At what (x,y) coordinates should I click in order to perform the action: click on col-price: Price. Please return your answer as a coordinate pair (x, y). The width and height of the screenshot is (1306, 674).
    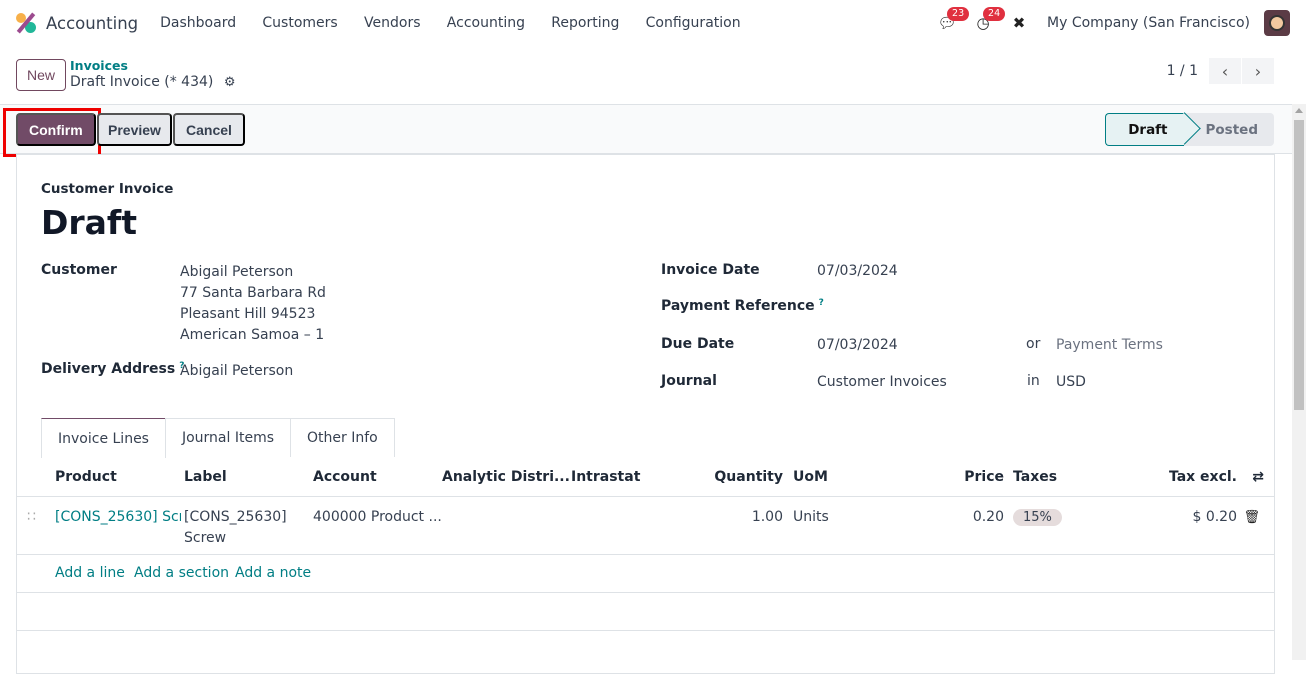
    Looking at the image, I should click on (984, 477).